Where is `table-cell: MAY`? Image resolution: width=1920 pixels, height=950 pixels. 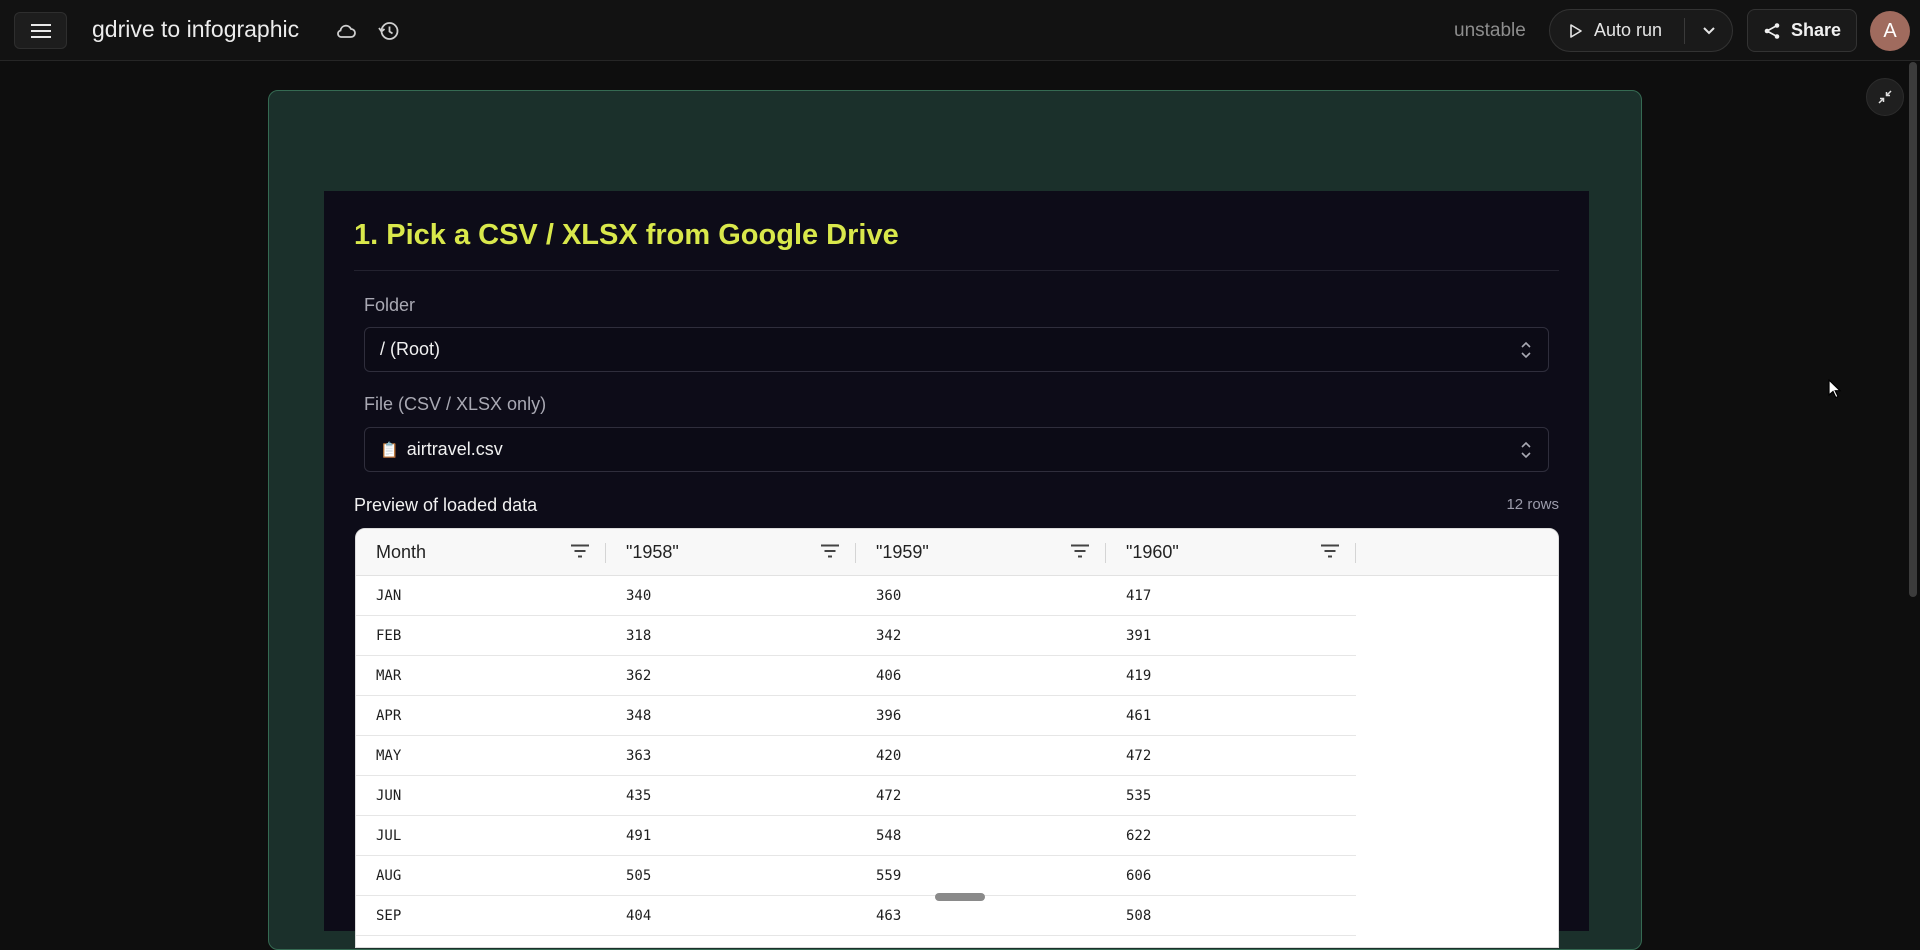 table-cell: MAY is located at coordinates (481, 755).